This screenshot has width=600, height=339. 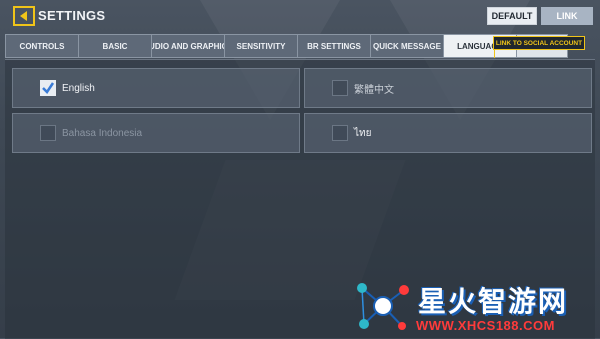 I want to click on checkmark-icon, so click(x=48, y=88).